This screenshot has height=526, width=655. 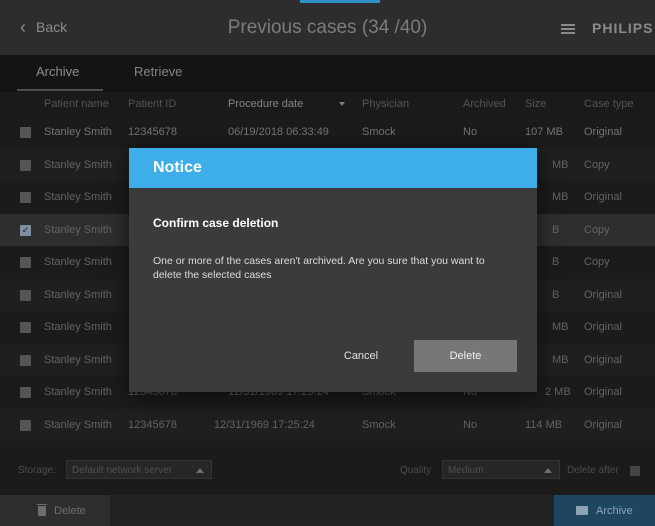 What do you see at coordinates (158, 71) in the screenshot?
I see `tab-retrieve: Retrieve` at bounding box center [158, 71].